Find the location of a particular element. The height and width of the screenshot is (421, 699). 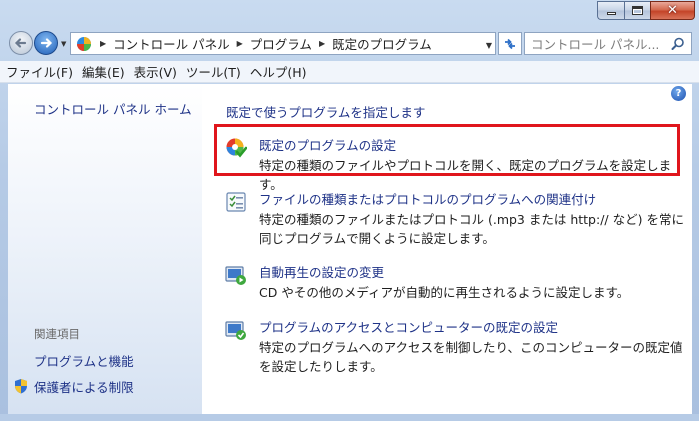

minimize-icon is located at coordinates (611, 13).